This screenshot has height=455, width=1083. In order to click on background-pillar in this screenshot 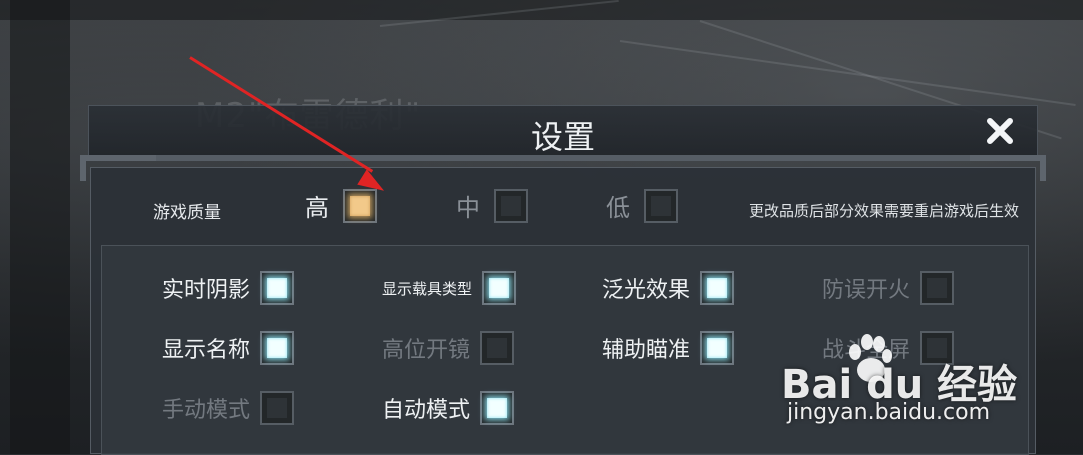, I will do `click(40, 227)`.